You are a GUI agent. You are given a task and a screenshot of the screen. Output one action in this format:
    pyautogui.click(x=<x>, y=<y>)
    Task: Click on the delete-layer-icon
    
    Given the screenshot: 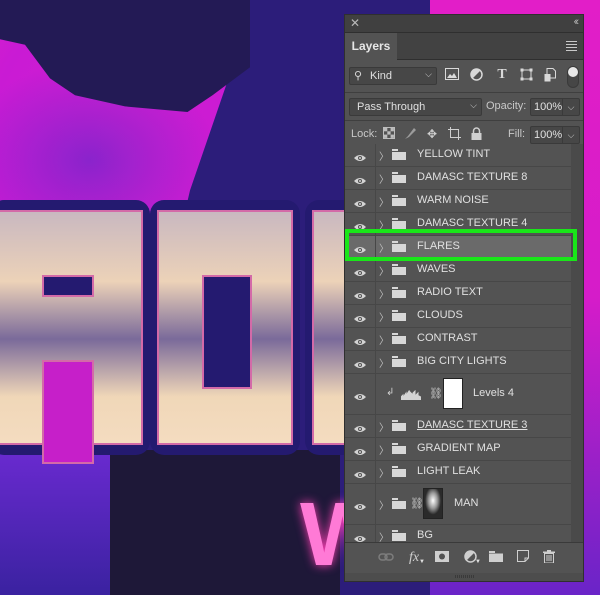 What is the action you would take?
    pyautogui.click(x=549, y=558)
    